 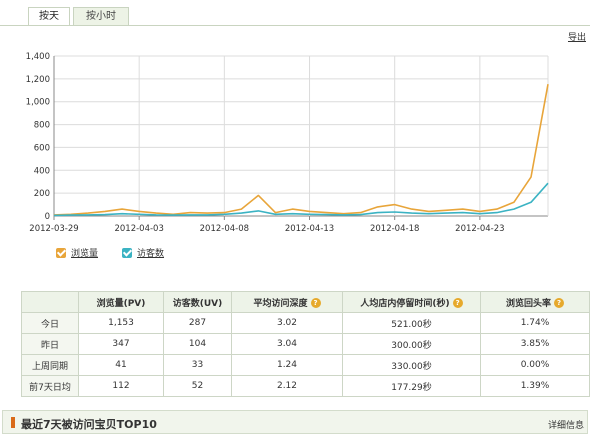 I want to click on table-cell: 1,153, so click(x=121, y=323).